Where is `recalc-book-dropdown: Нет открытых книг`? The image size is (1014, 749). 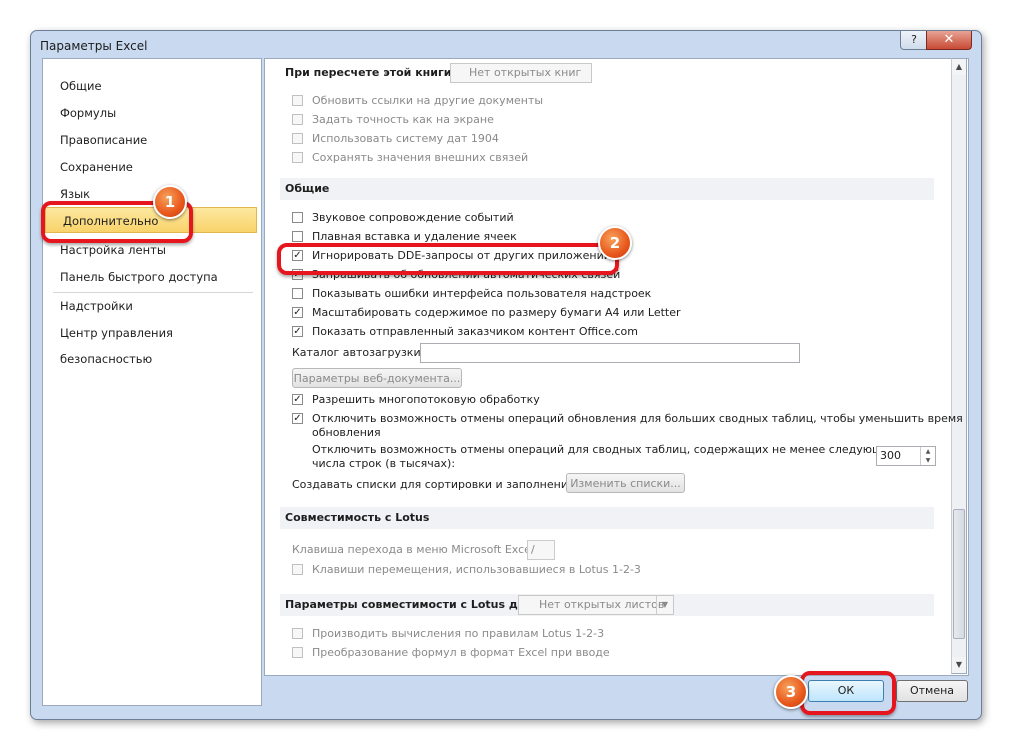 recalc-book-dropdown: Нет открытых книг is located at coordinates (521, 73).